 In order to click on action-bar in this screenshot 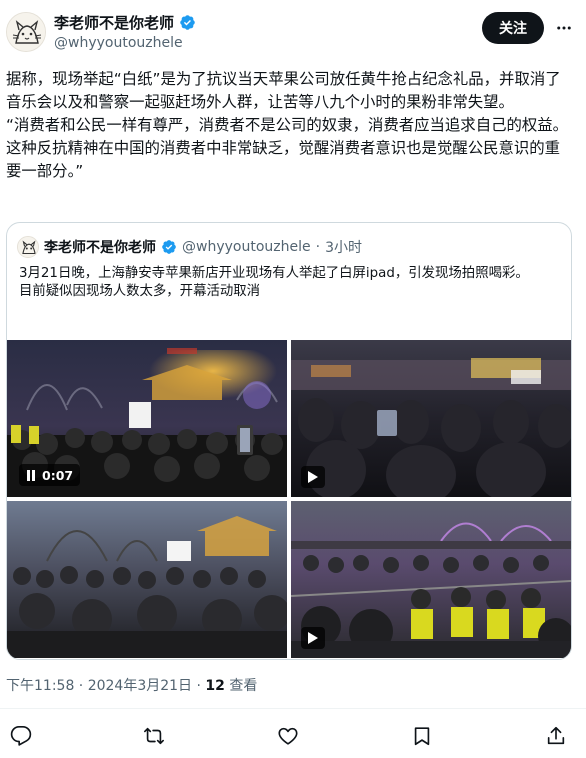, I will do `click(293, 736)`.